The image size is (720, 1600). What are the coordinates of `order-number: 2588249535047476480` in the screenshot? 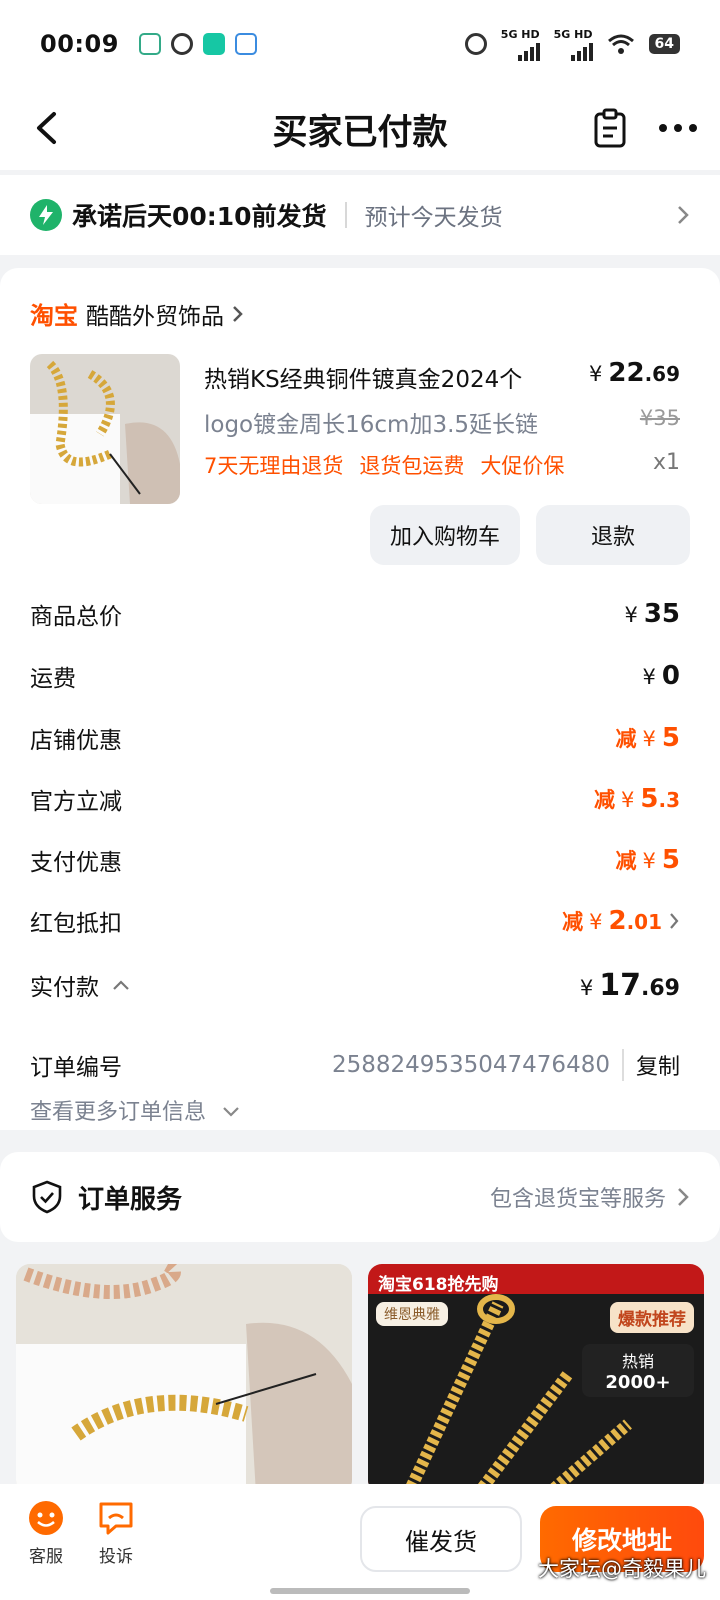 It's located at (470, 1065).